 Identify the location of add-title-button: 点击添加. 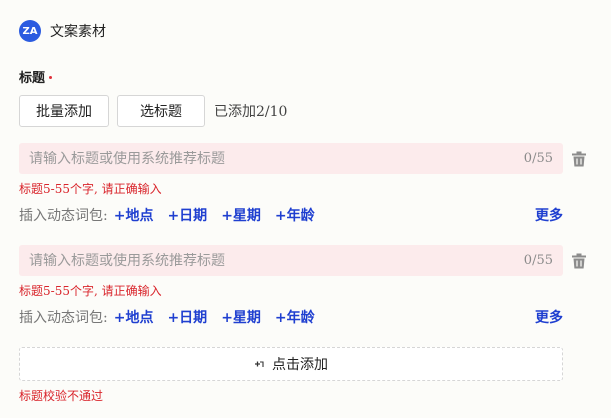
(291, 364).